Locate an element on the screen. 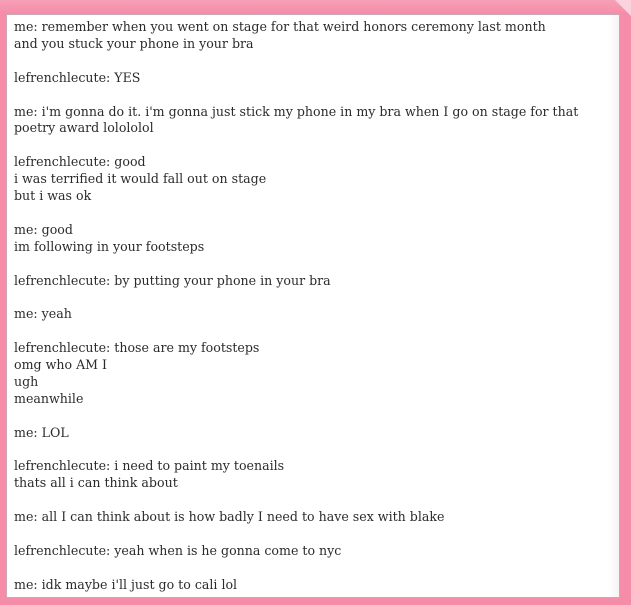  message-line: but i was ok is located at coordinates (53, 196).